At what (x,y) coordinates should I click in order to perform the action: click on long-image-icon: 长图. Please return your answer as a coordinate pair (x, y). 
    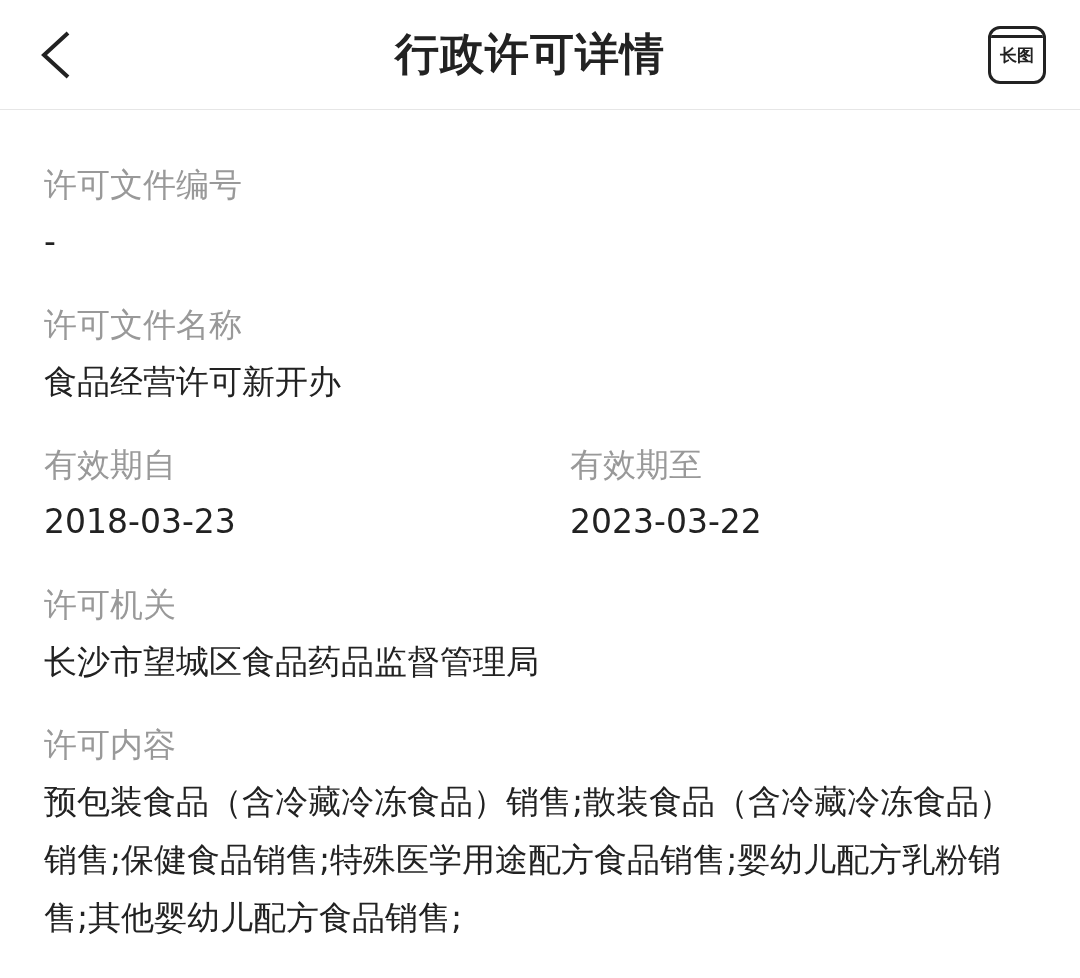
    Looking at the image, I should click on (1017, 54).